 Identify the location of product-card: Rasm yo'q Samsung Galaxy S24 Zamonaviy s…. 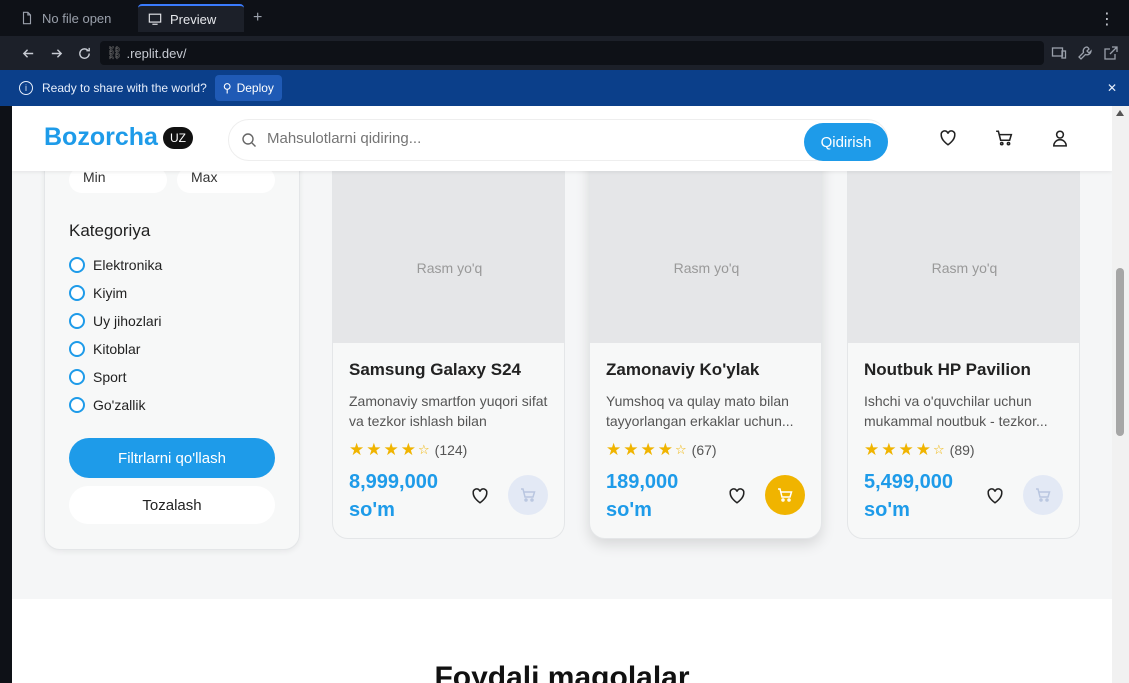
(448, 340).